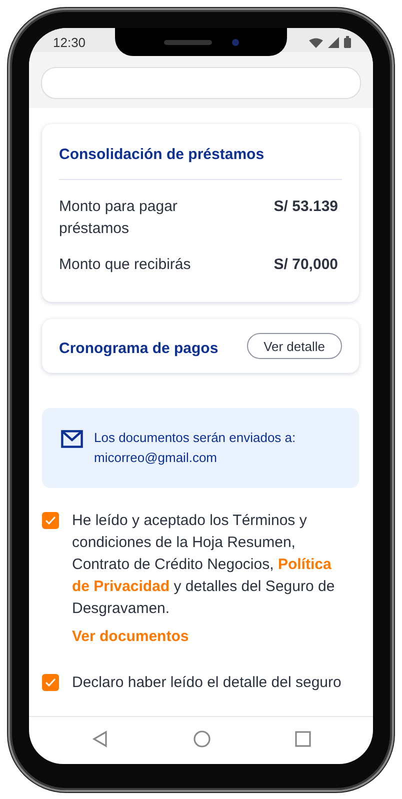  I want to click on signal-icon, so click(333, 42).